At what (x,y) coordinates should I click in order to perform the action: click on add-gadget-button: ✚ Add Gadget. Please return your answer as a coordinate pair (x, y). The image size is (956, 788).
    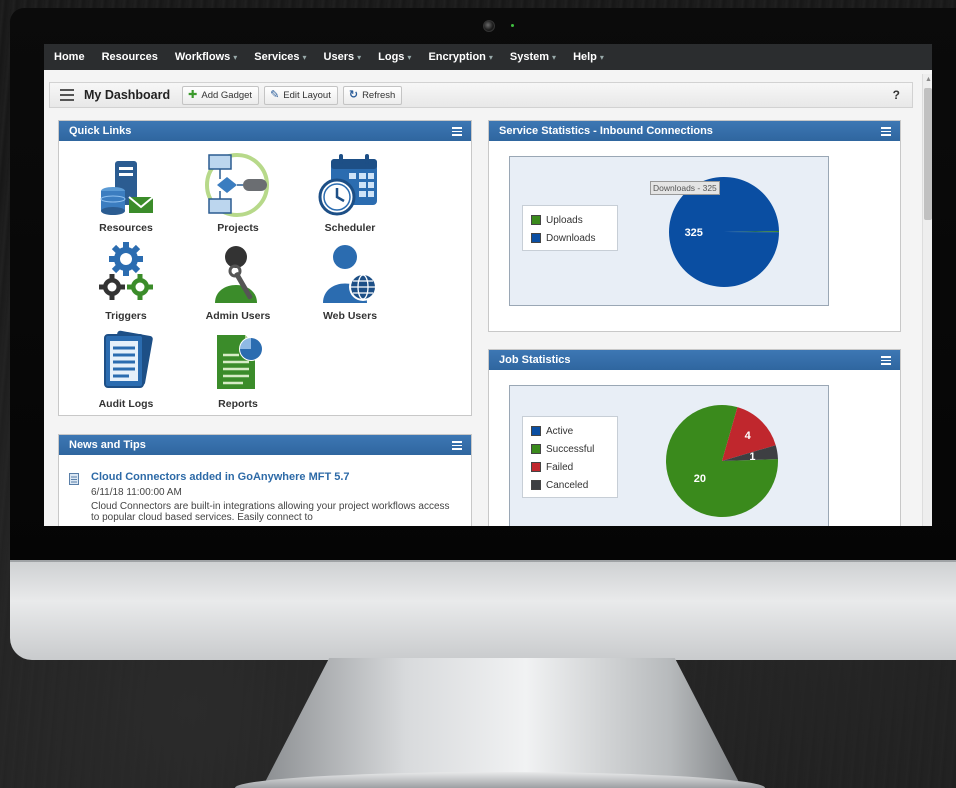
    Looking at the image, I should click on (221, 95).